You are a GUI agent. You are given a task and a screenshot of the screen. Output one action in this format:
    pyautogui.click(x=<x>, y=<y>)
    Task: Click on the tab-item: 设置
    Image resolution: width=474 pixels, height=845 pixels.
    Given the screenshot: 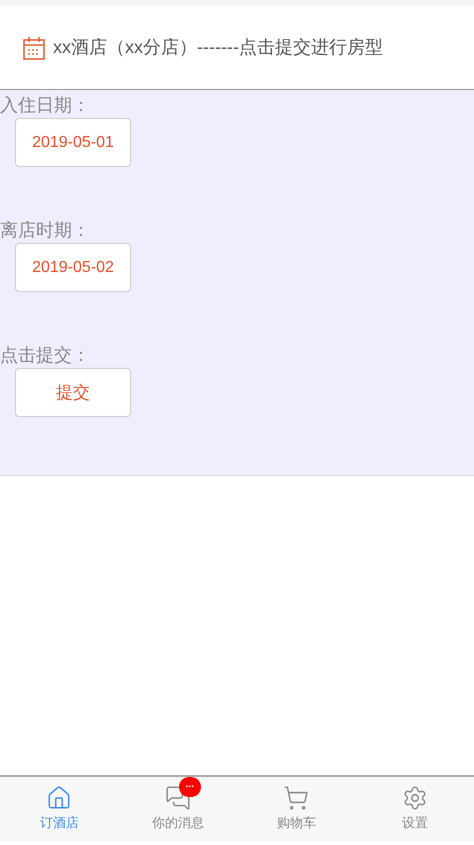 What is the action you would take?
    pyautogui.click(x=415, y=809)
    